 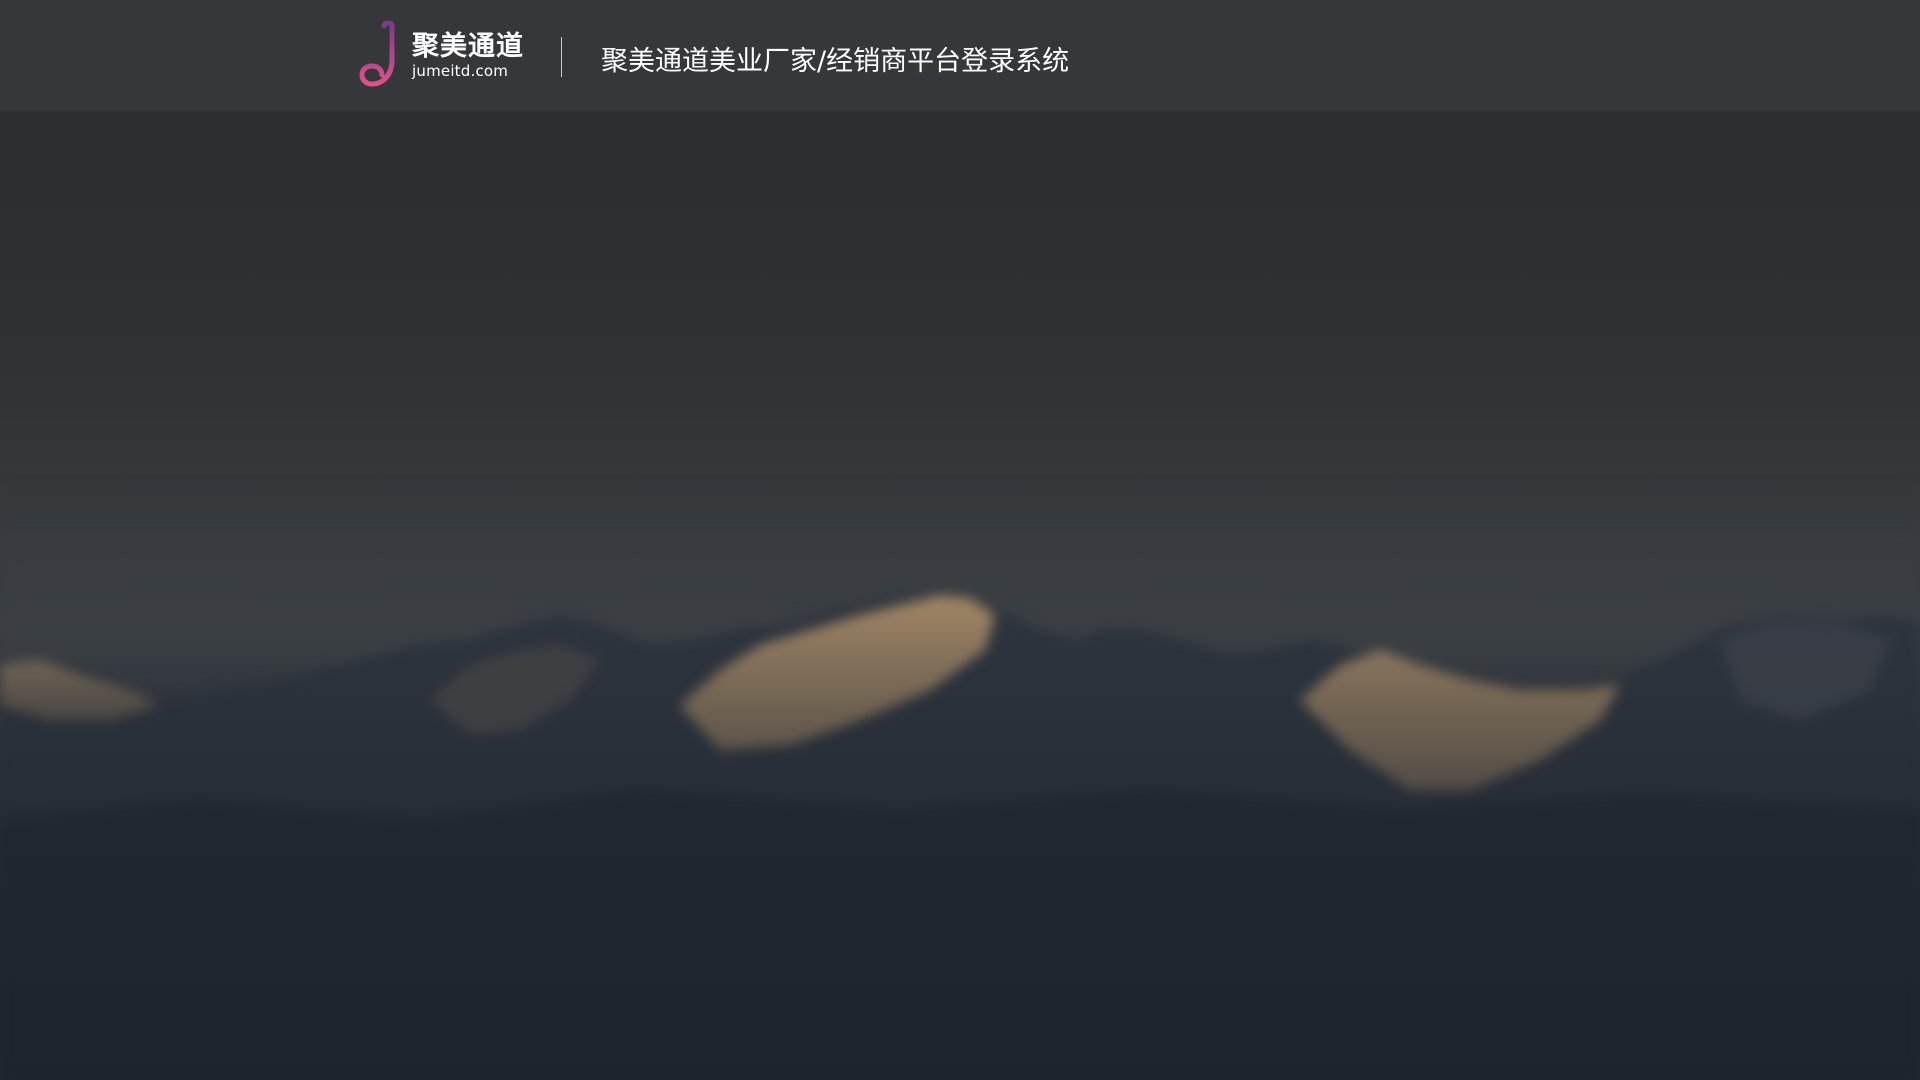 I want to click on logo-text: 聚美通道 jumeitd.com, so click(x=468, y=55).